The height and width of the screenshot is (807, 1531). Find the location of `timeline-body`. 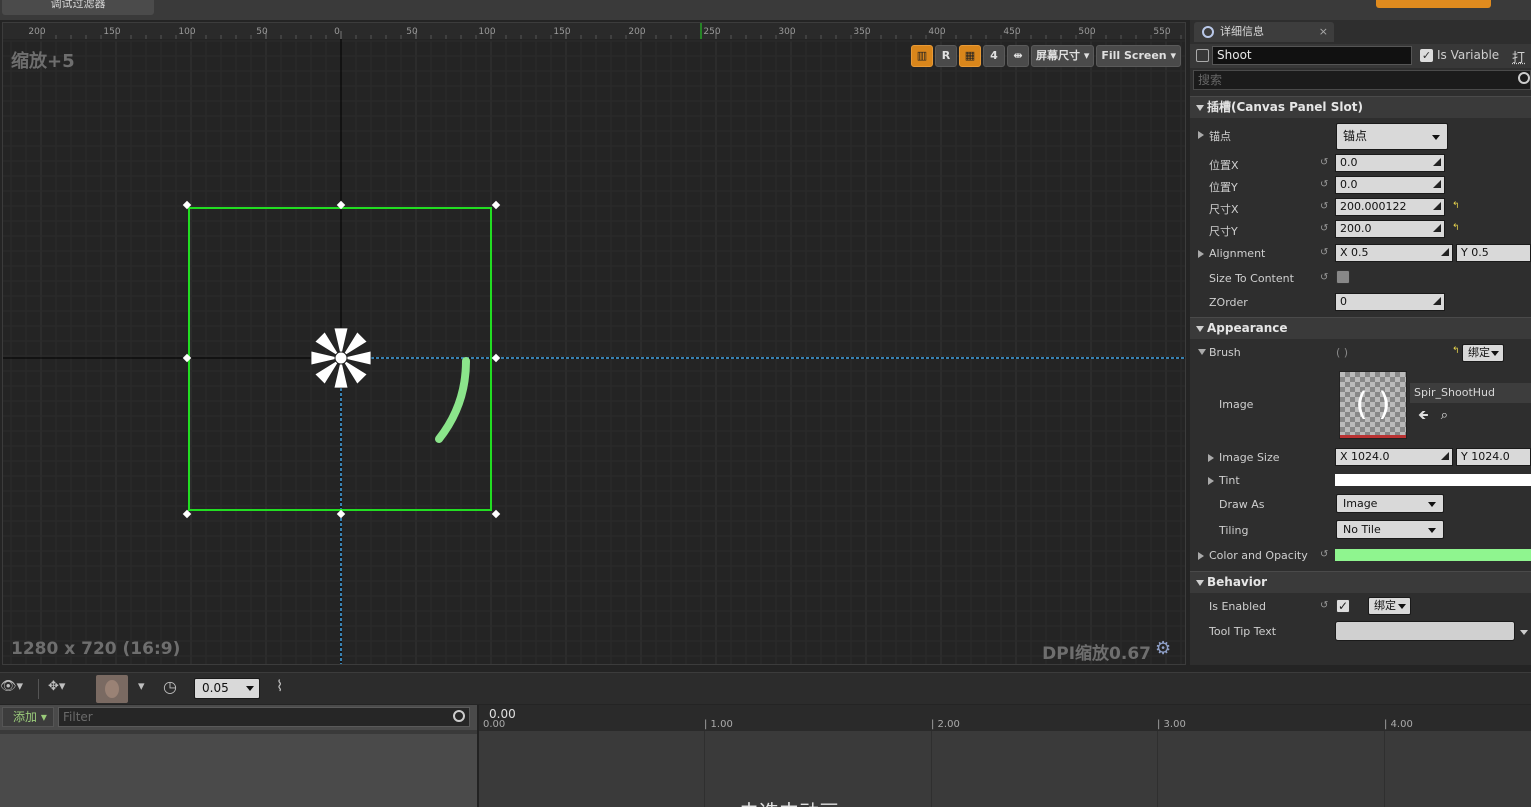

timeline-body is located at coordinates (1005, 769).